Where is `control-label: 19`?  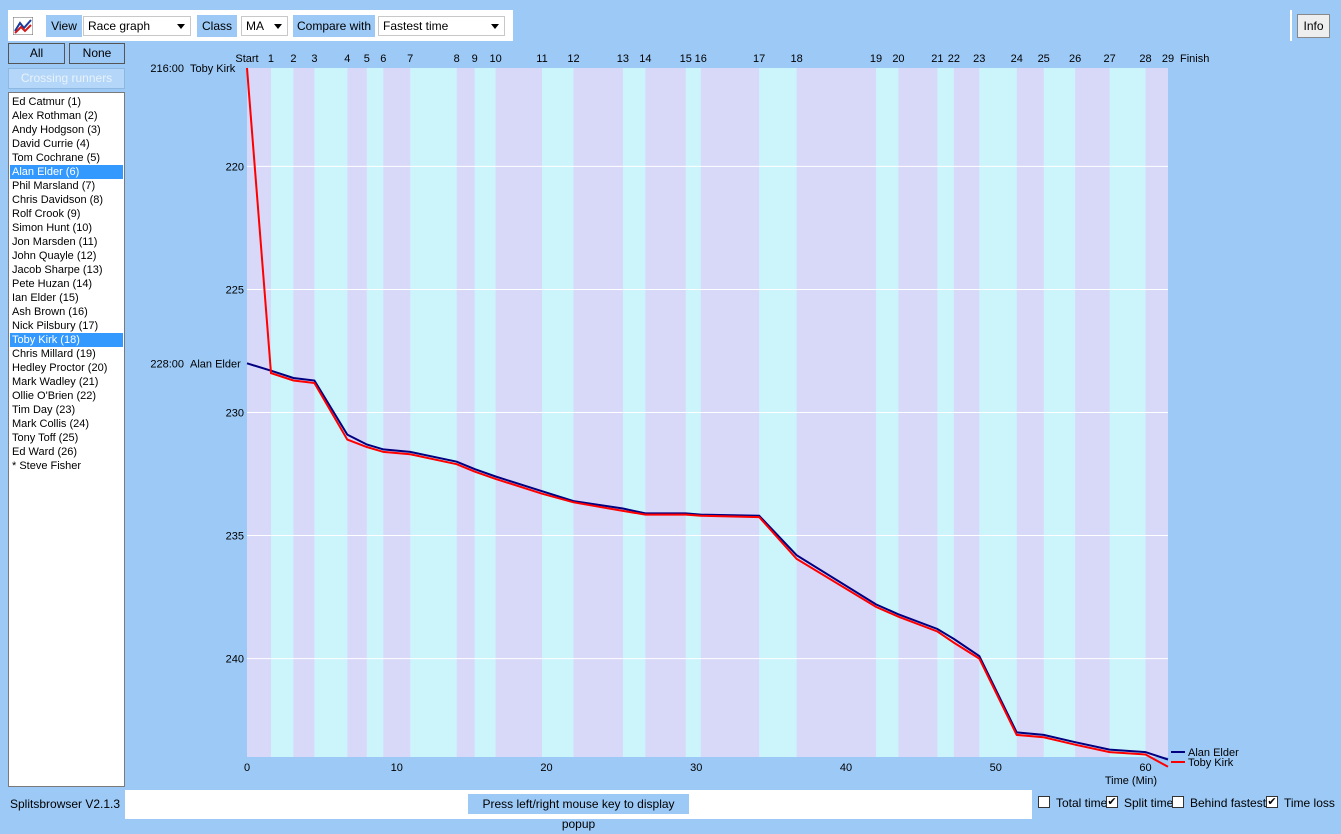 control-label: 19 is located at coordinates (876, 59).